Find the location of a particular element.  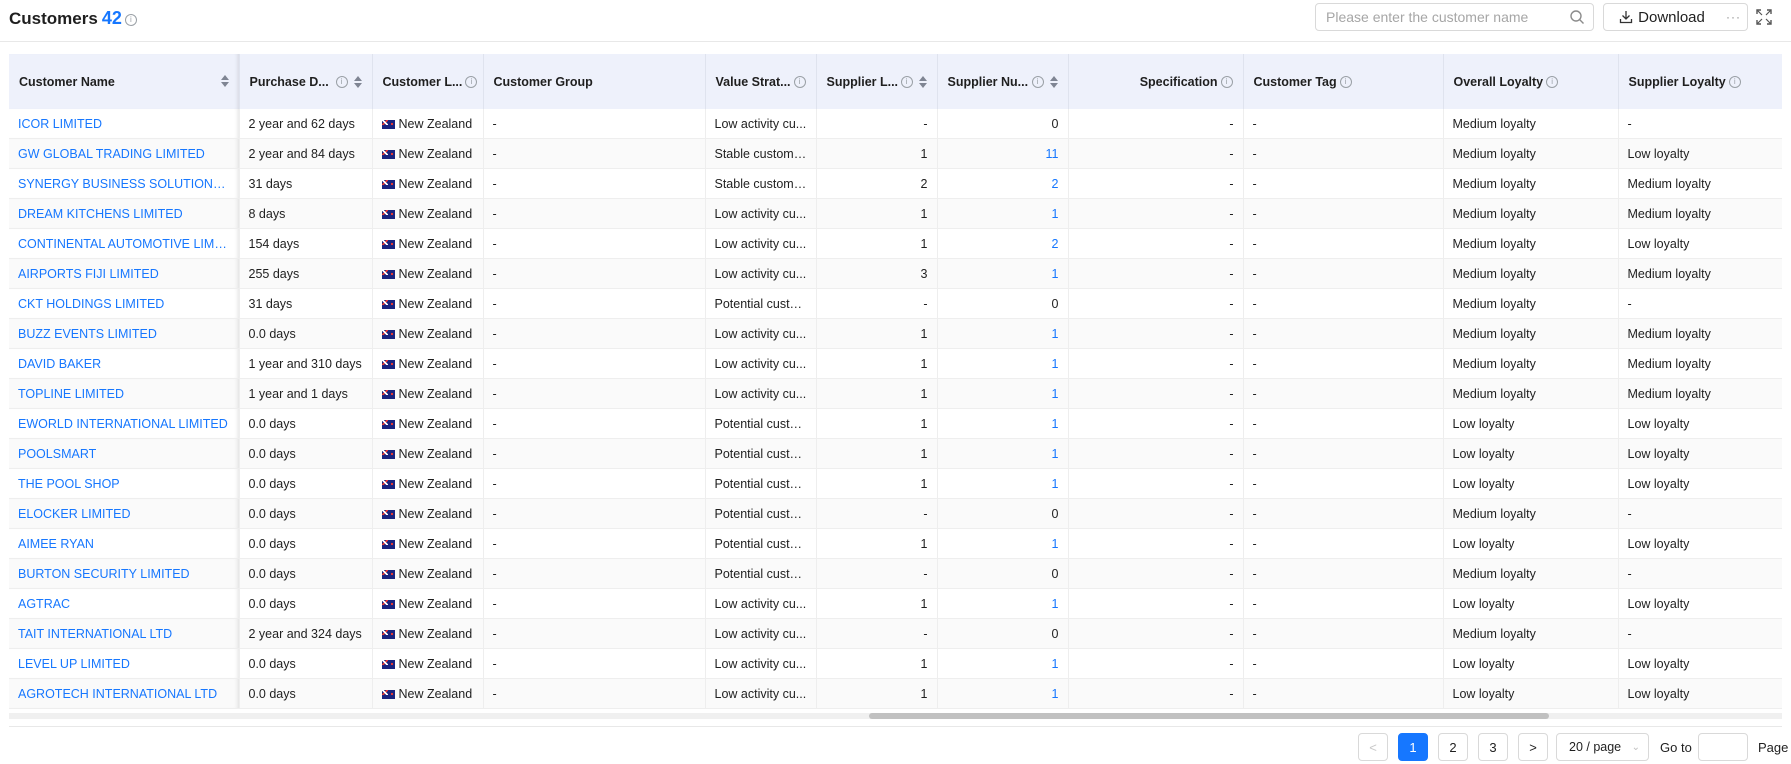

cell-customer-name: POOLSMART is located at coordinates (124, 453).